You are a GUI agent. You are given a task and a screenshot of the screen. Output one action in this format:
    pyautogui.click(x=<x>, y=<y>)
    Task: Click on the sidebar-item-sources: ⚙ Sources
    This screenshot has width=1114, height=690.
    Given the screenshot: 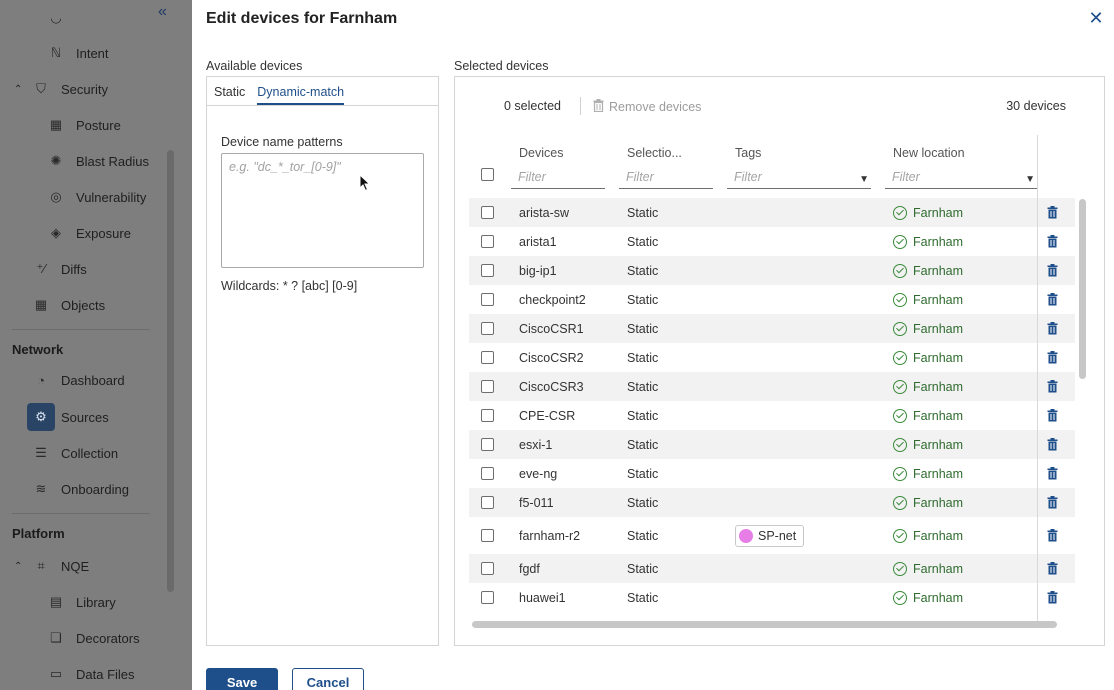 What is the action you would take?
    pyautogui.click(x=71, y=417)
    